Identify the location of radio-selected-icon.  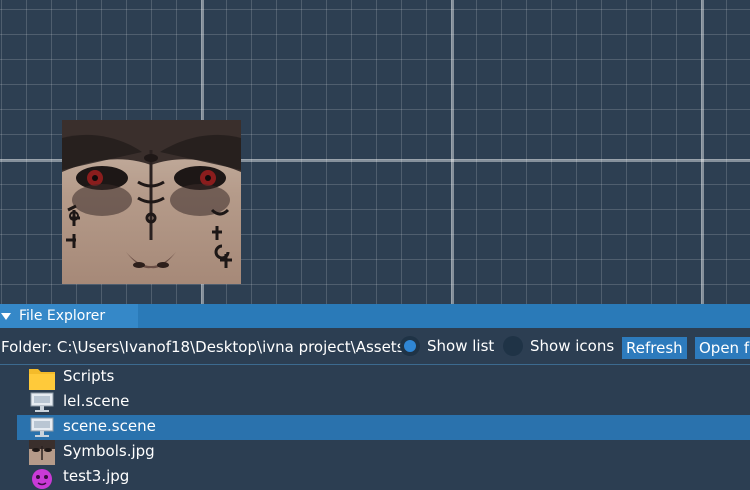
(410, 346).